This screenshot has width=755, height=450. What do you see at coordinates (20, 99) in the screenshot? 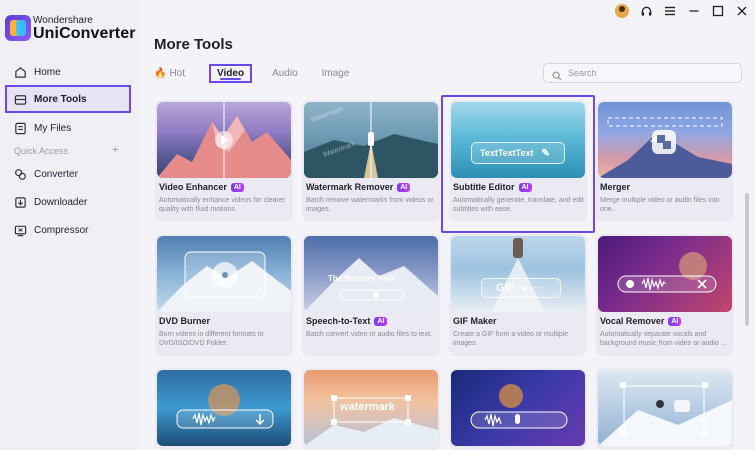
I see `toolbox-icon` at bounding box center [20, 99].